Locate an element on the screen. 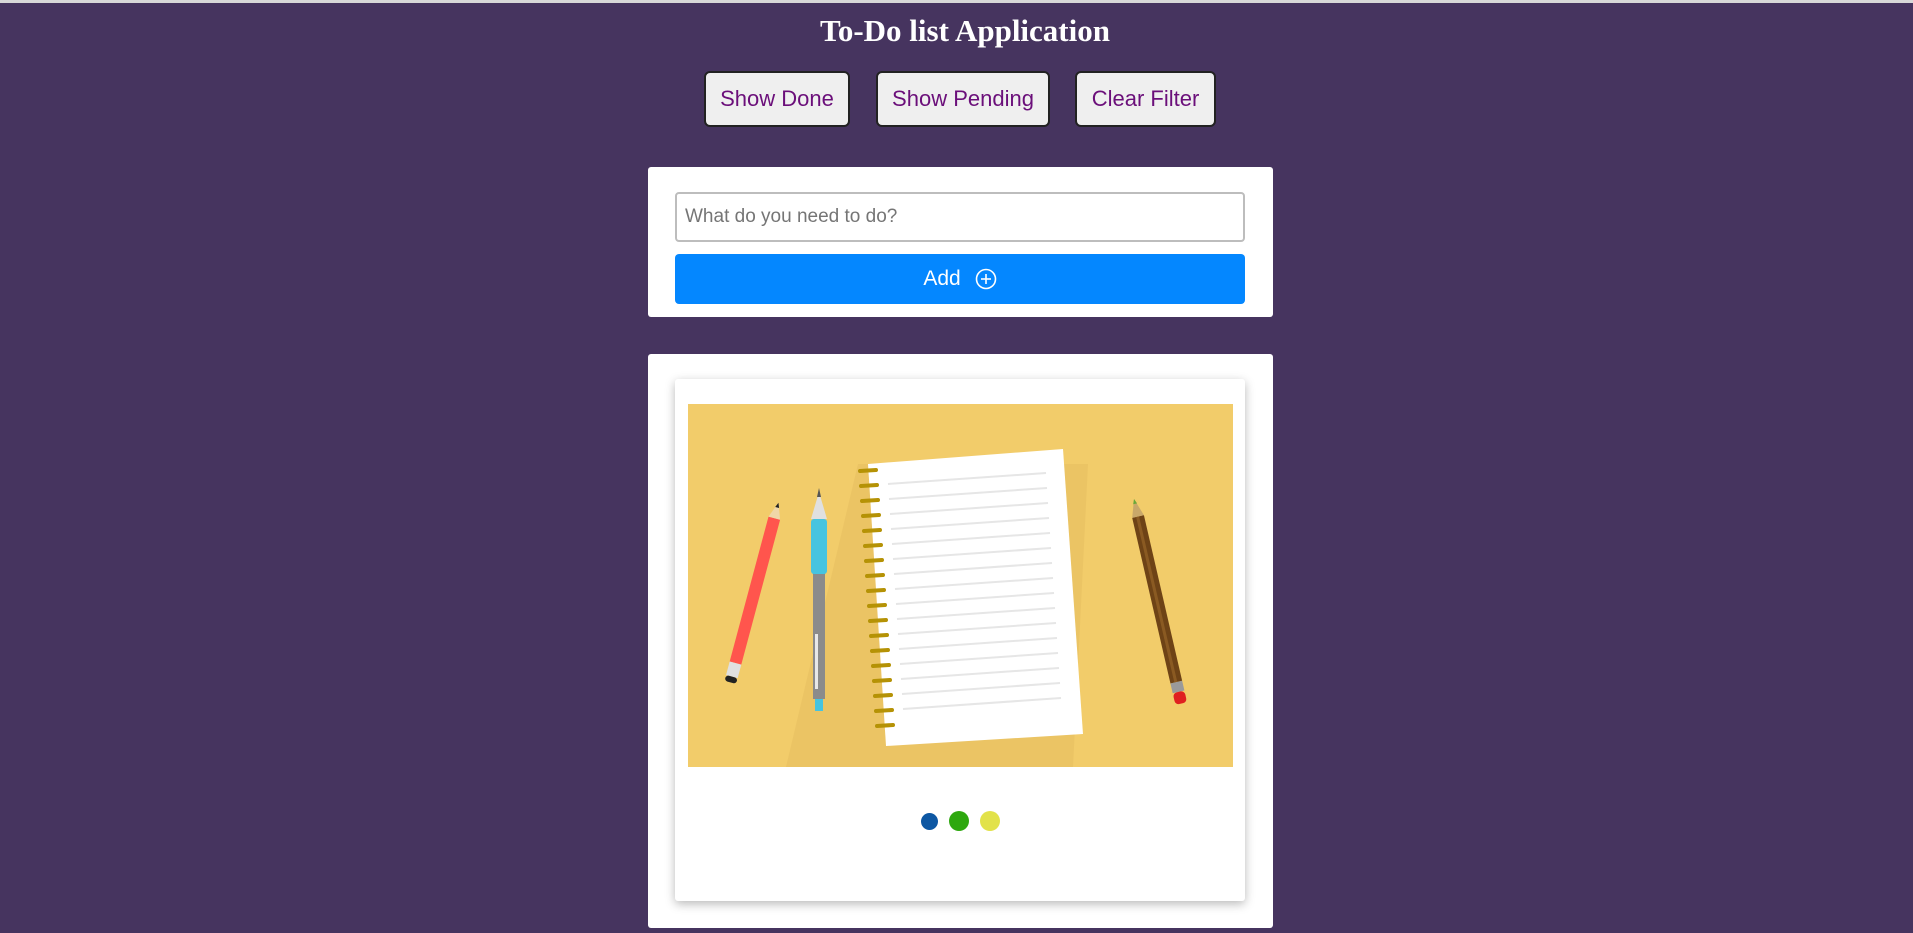 The width and height of the screenshot is (1913, 933). dot-yellow is located at coordinates (989, 821).